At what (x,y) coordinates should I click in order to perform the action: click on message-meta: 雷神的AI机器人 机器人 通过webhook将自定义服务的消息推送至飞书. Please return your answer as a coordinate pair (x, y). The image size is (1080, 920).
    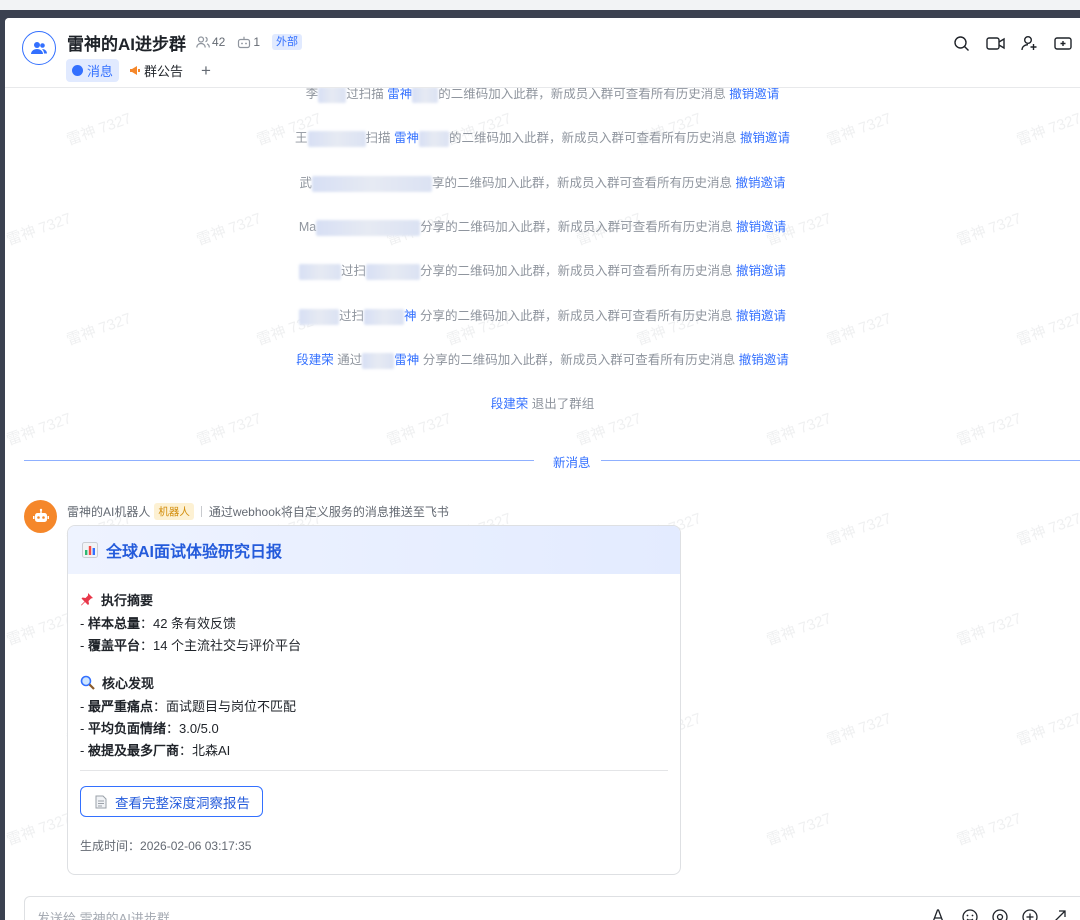
    Looking at the image, I should click on (258, 511).